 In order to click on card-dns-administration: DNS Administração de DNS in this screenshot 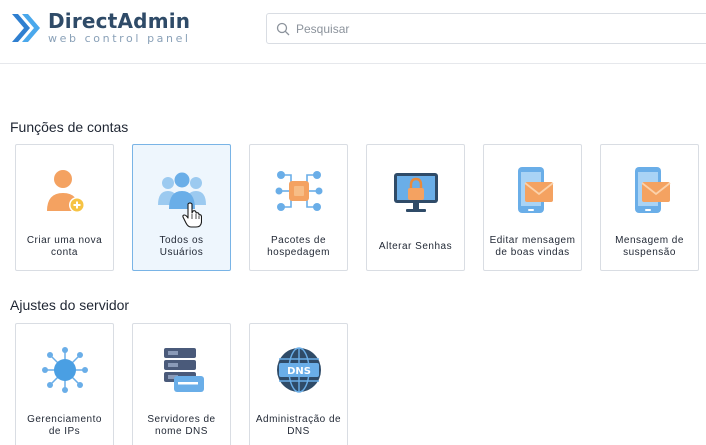, I will do `click(298, 384)`.